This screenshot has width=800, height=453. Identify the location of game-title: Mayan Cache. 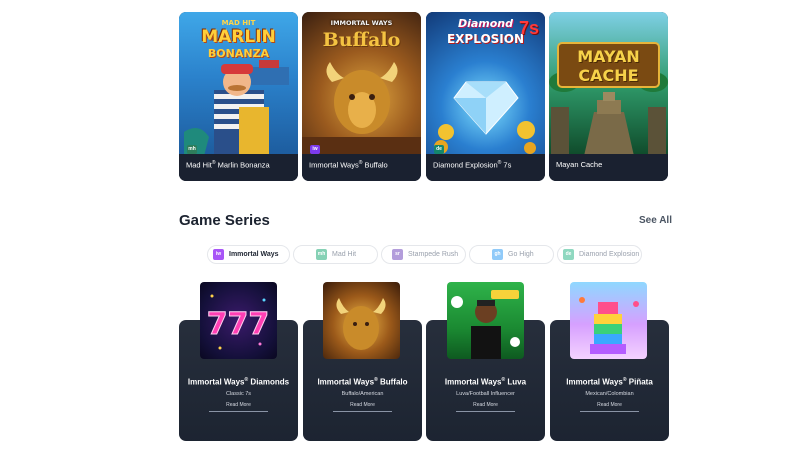
(579, 164).